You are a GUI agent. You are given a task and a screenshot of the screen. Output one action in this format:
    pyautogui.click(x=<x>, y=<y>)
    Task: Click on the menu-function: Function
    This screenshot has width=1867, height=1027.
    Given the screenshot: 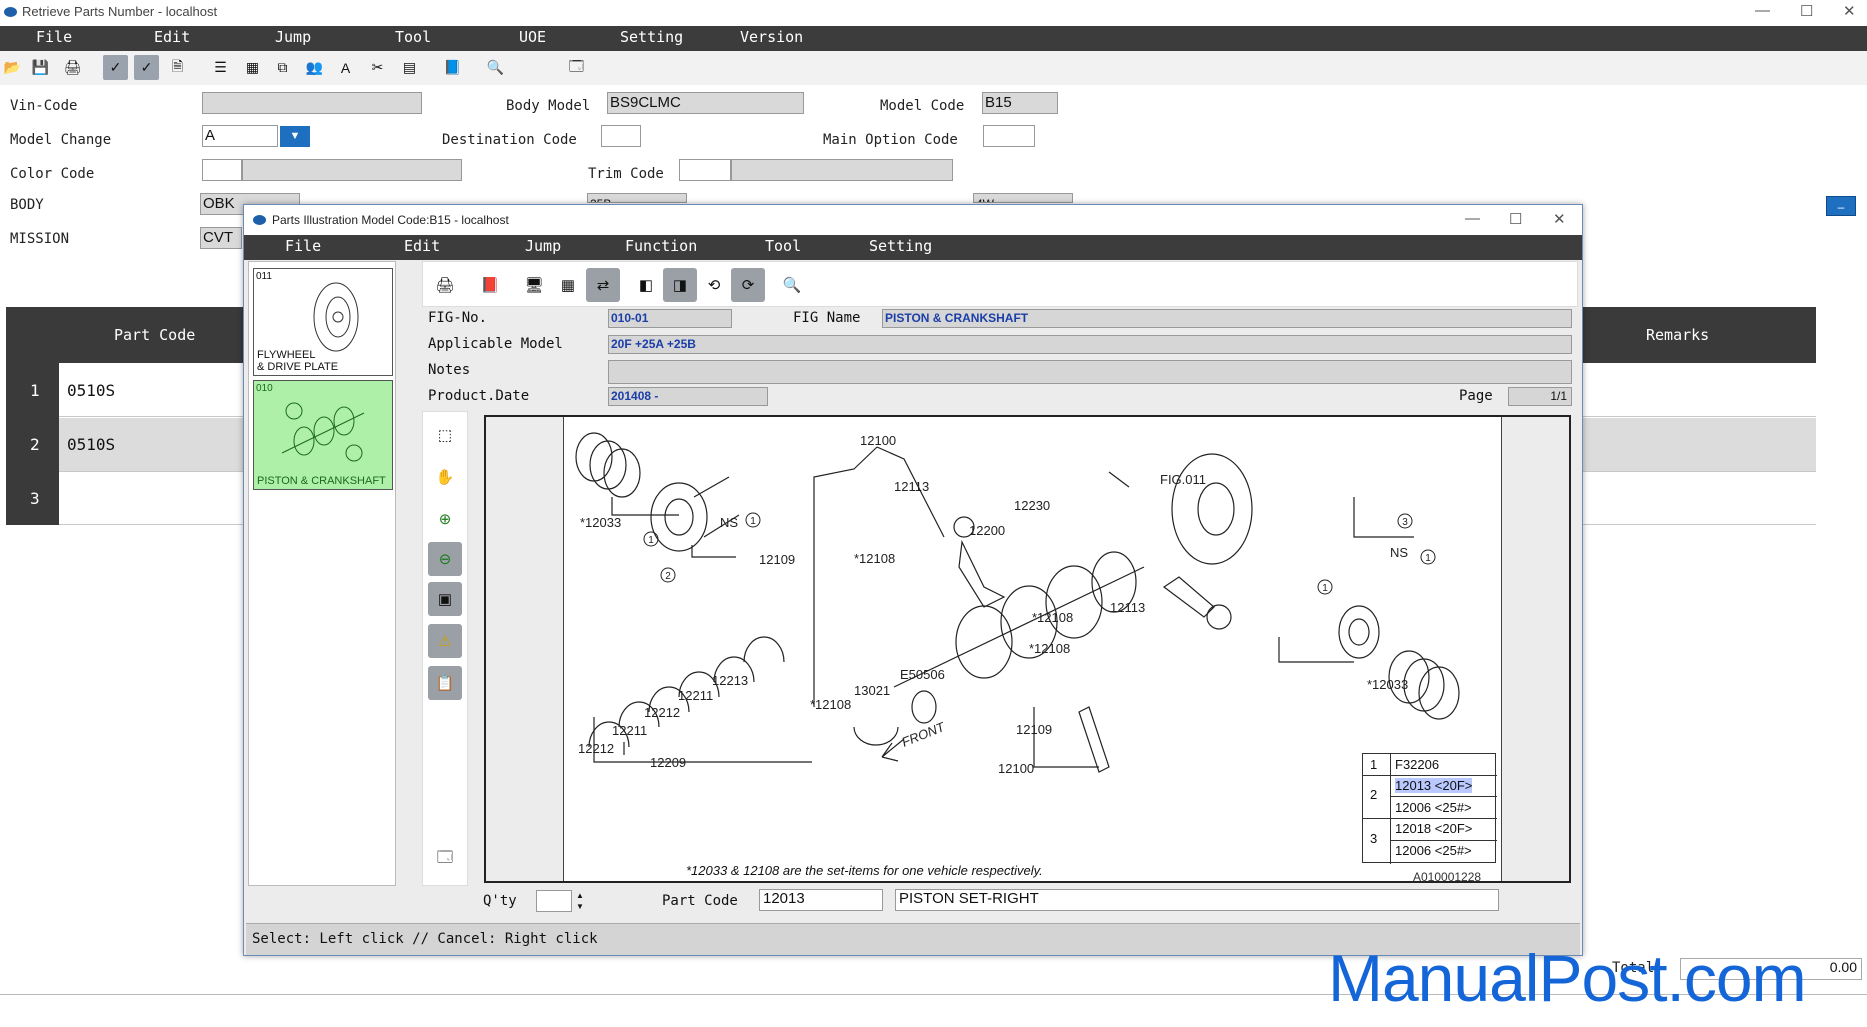 What is the action you would take?
    pyautogui.click(x=661, y=246)
    